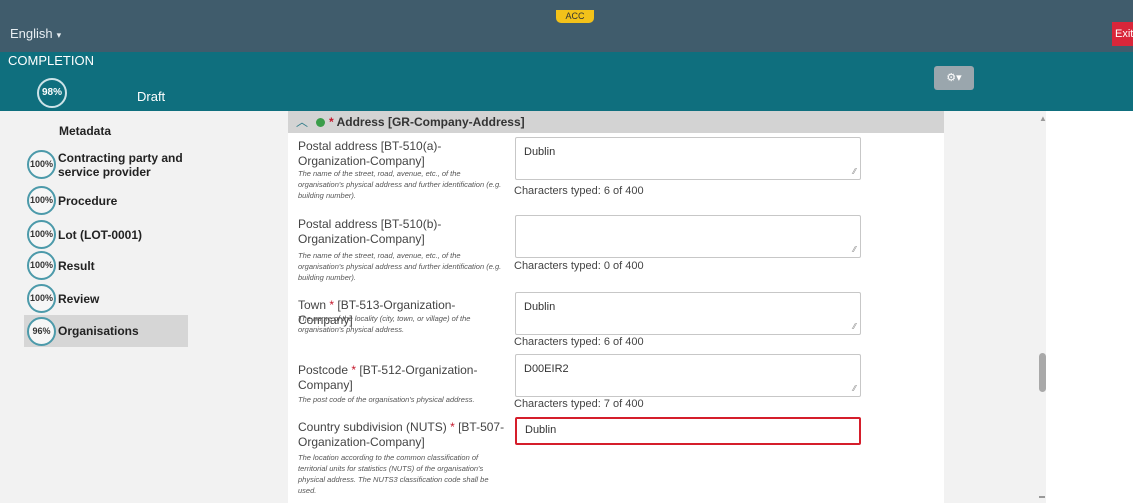 Image resolution: width=1133 pixels, height=503 pixels. Describe the element at coordinates (120, 164) in the screenshot. I see `sidebar-item-label: Contracting party and service provider` at that location.